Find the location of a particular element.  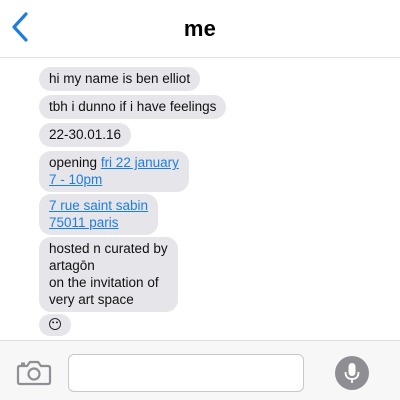

microphone-icon is located at coordinates (352, 373).